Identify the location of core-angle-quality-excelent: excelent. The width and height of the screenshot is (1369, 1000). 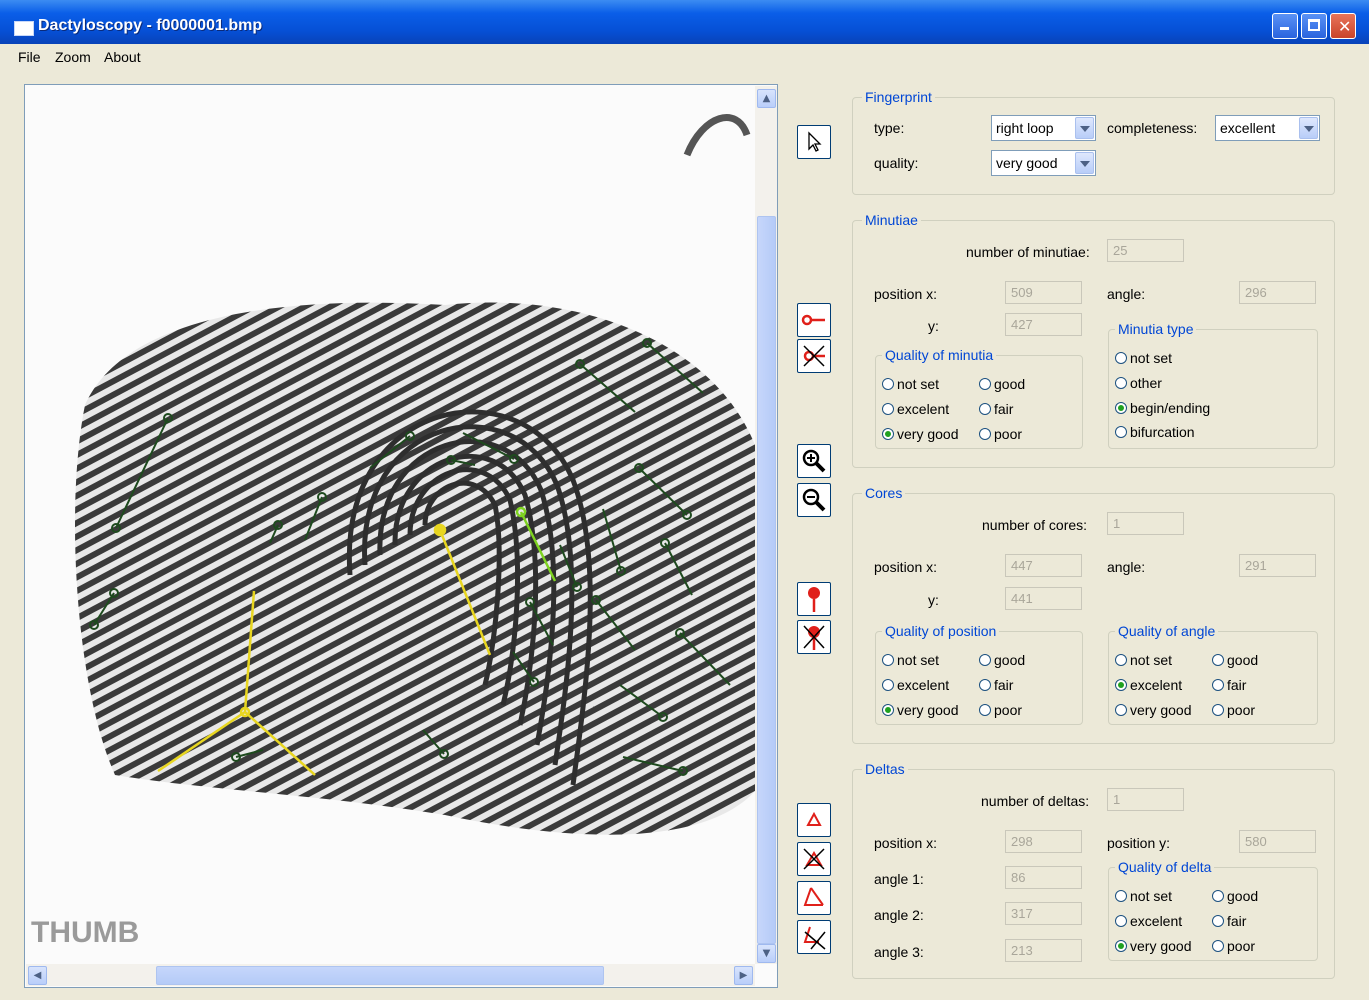
(1148, 685).